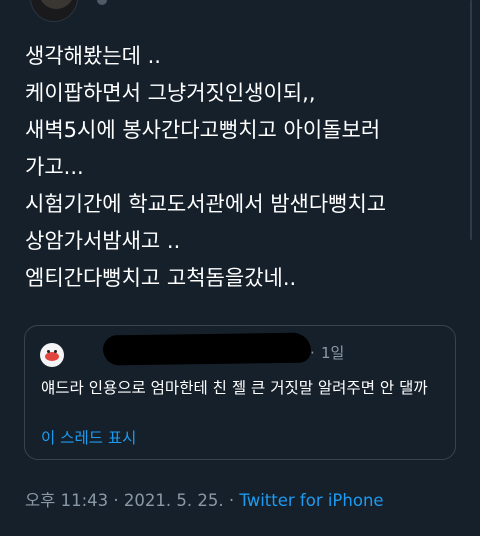  Describe the element at coordinates (88, 438) in the screenshot. I see `show-thread-link: 이 스레드 표시` at that location.